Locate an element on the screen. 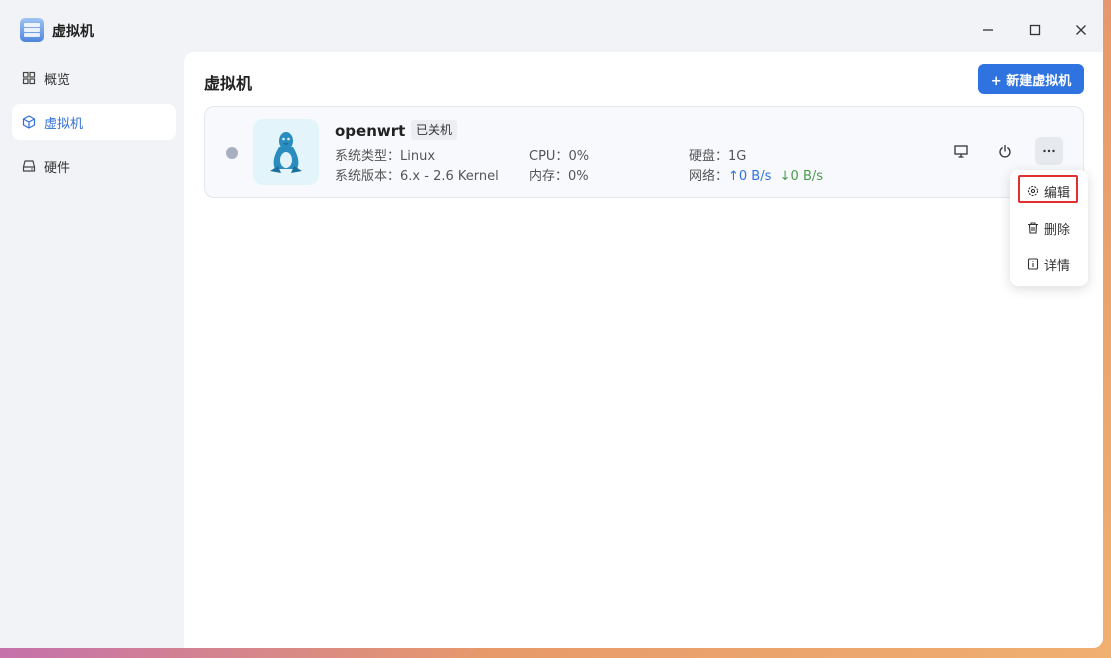 Image resolution: width=1111 pixels, height=658 pixels. status-badge: 已关机 is located at coordinates (434, 130).